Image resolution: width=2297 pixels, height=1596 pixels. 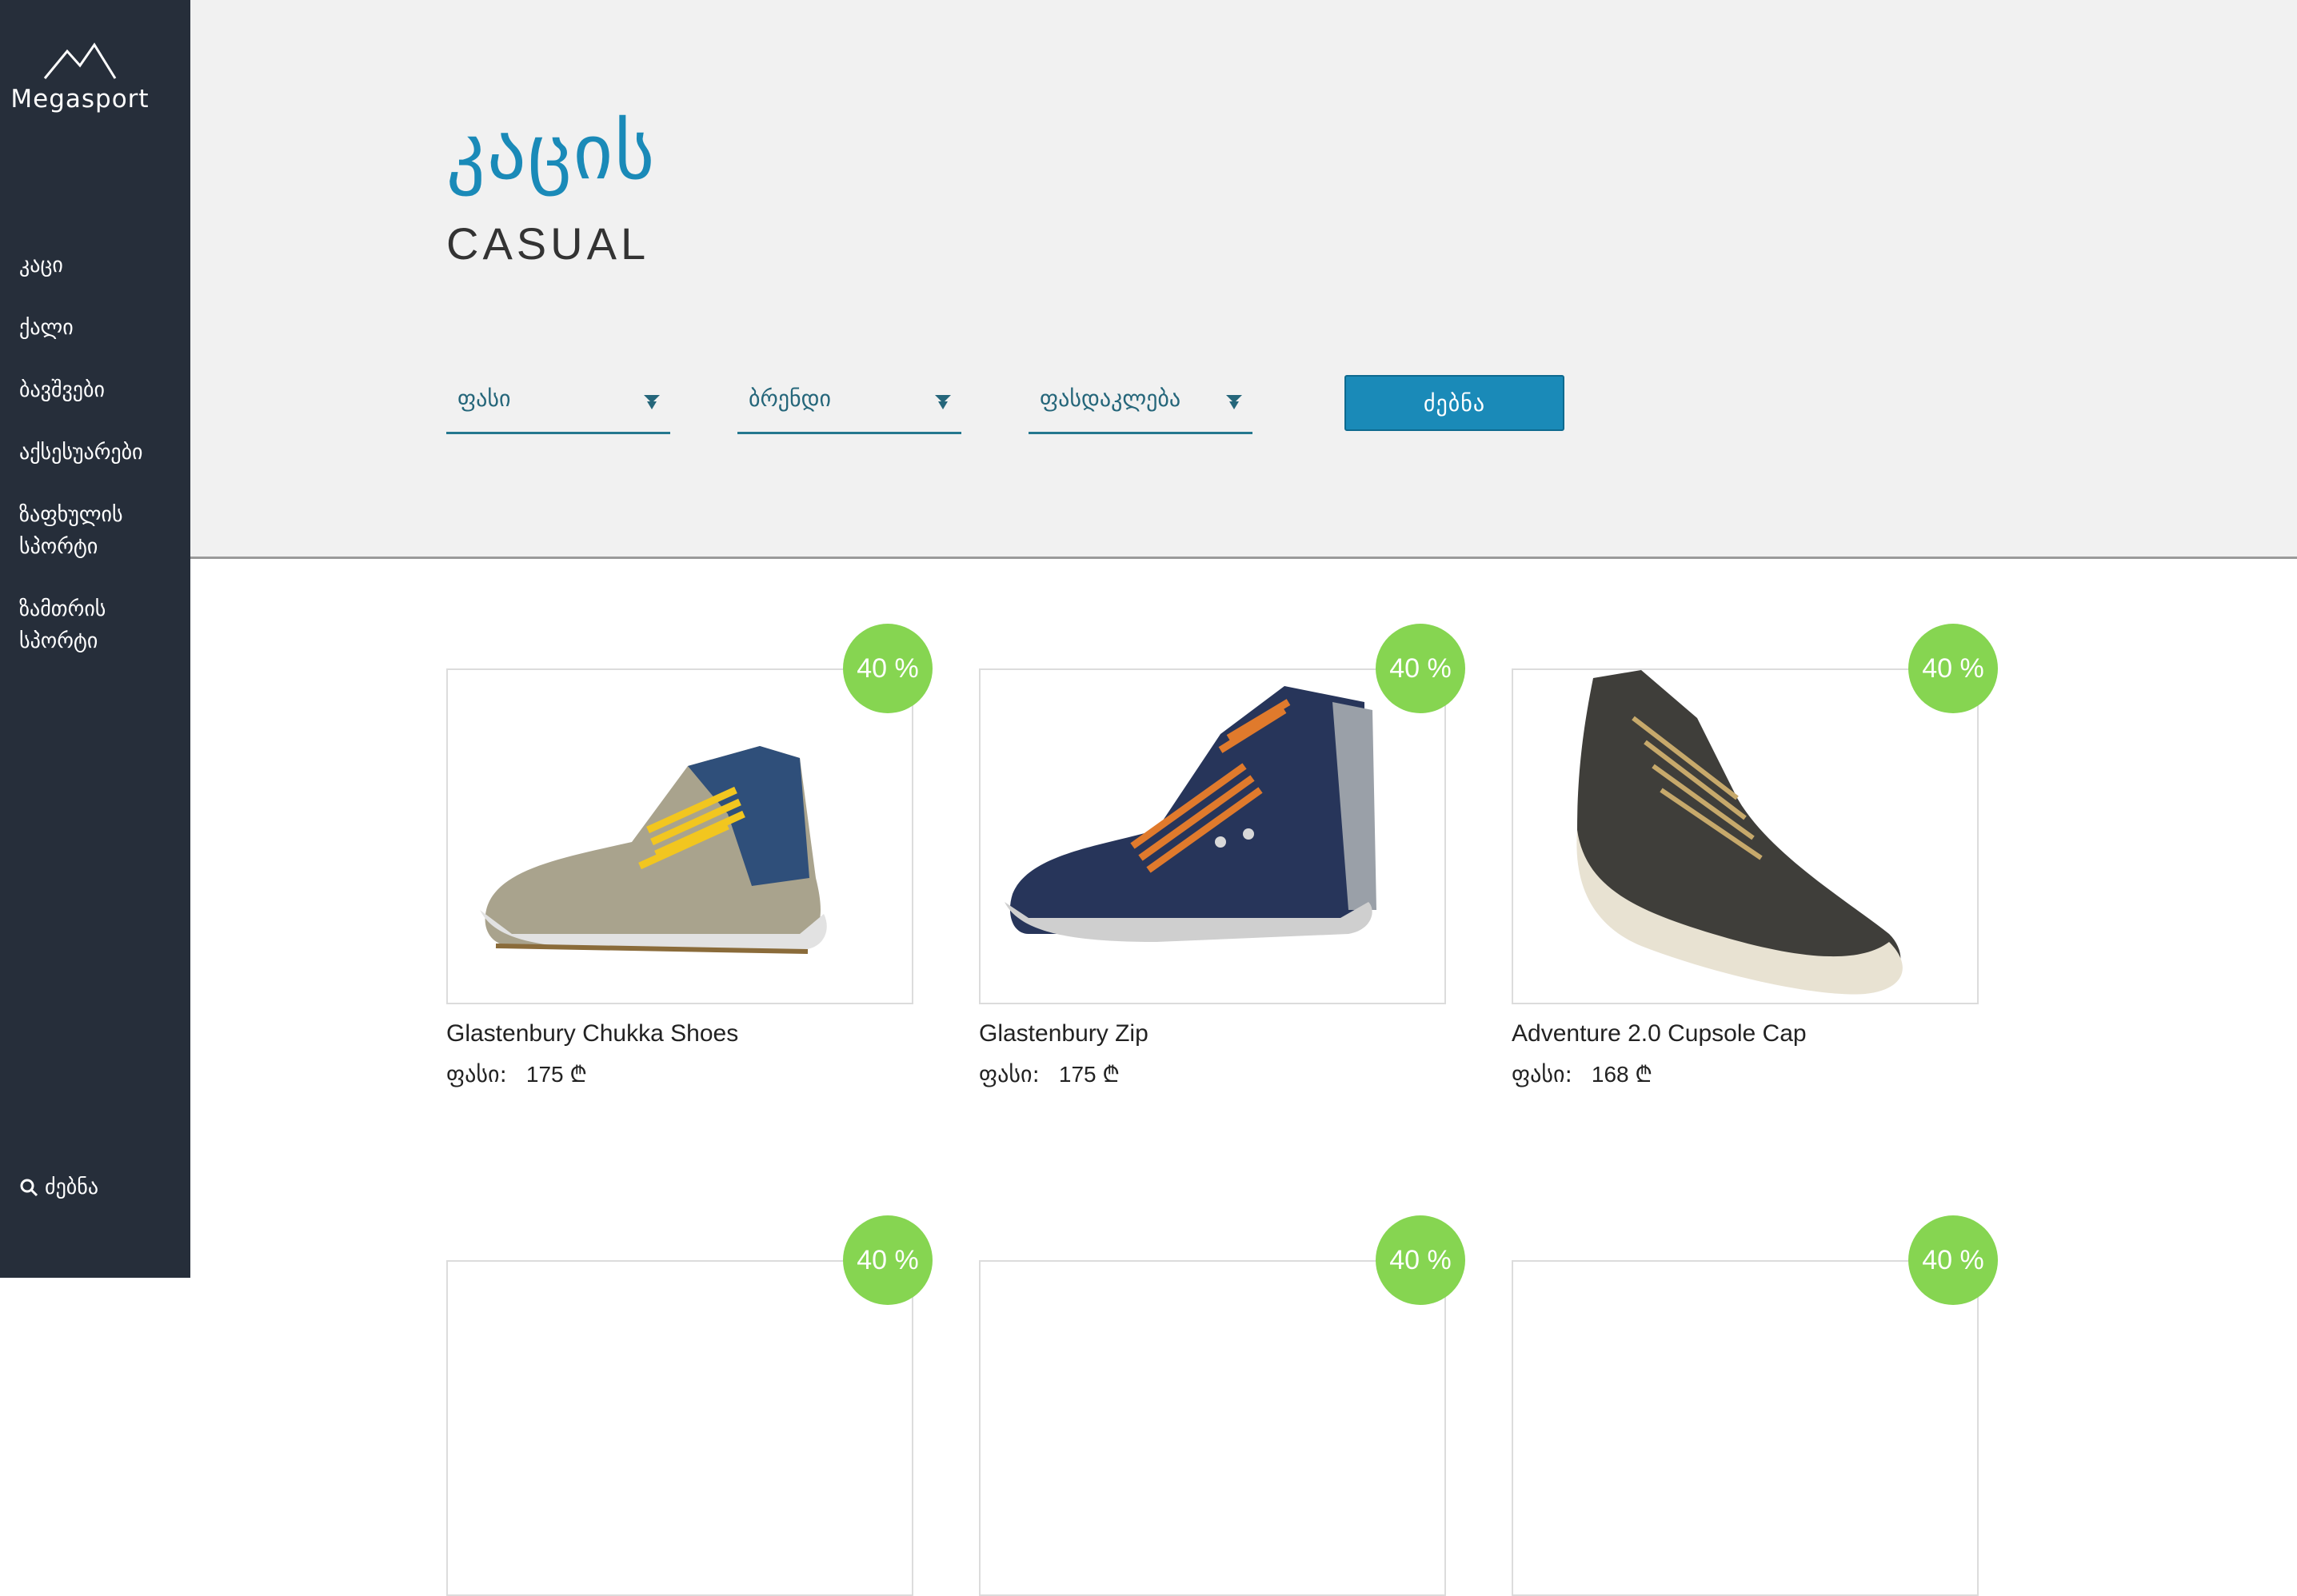 What do you see at coordinates (1063, 1033) in the screenshot?
I see `product-name: Glastenbury Zip` at bounding box center [1063, 1033].